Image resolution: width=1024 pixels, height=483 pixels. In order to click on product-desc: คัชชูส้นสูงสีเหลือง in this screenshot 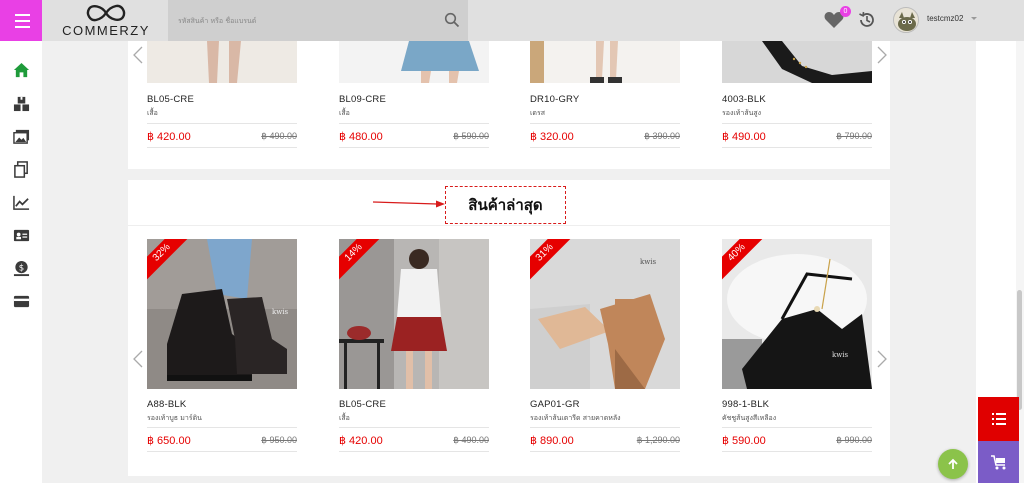, I will do `click(749, 418)`.